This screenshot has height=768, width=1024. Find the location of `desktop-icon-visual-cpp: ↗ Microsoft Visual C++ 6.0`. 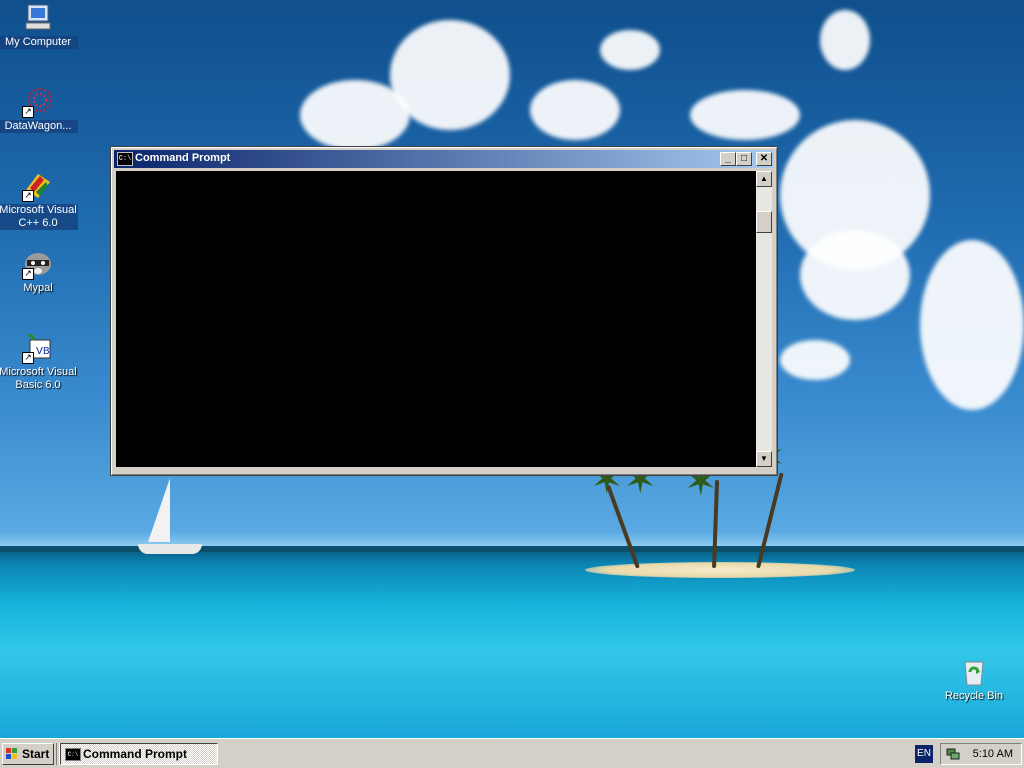

desktop-icon-visual-cpp: ↗ Microsoft Visual C++ 6.0 is located at coordinates (39, 200).